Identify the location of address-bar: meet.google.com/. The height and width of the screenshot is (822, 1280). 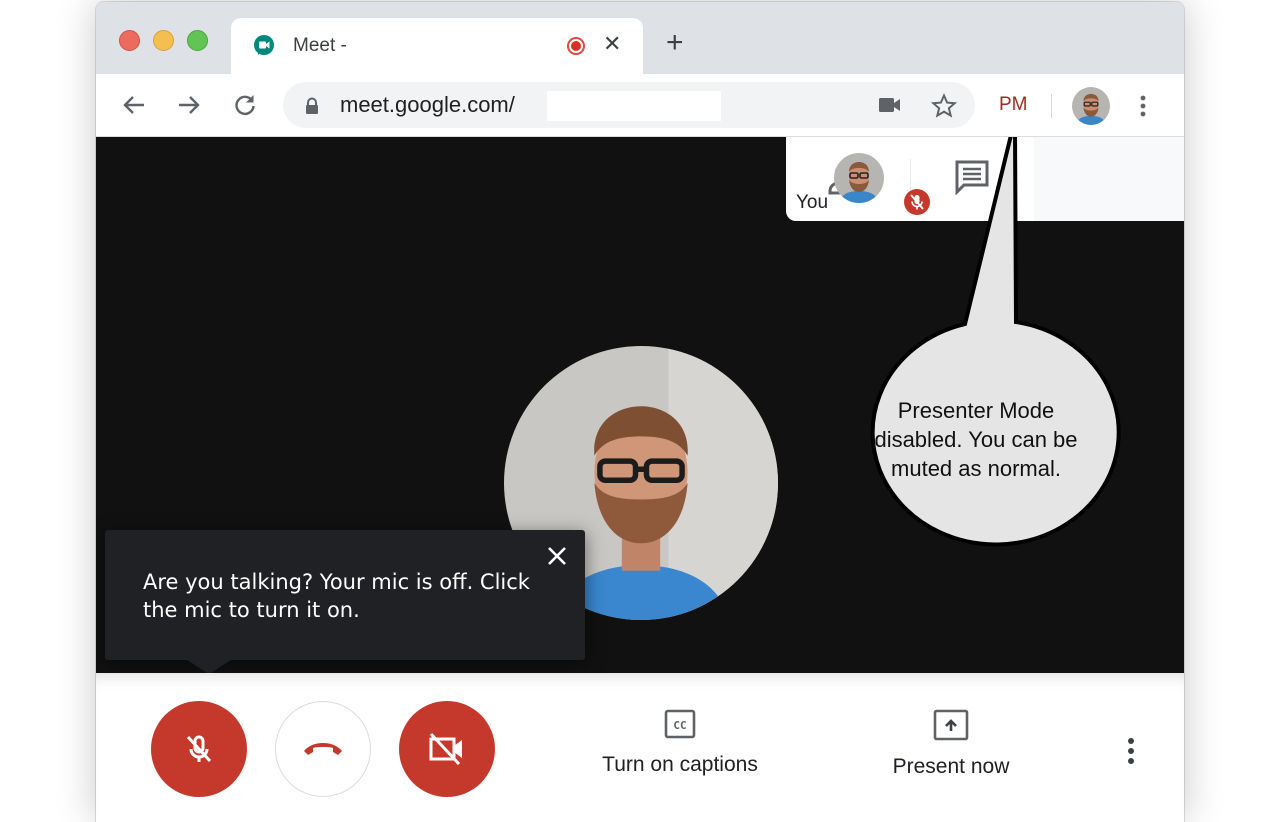
(629, 105).